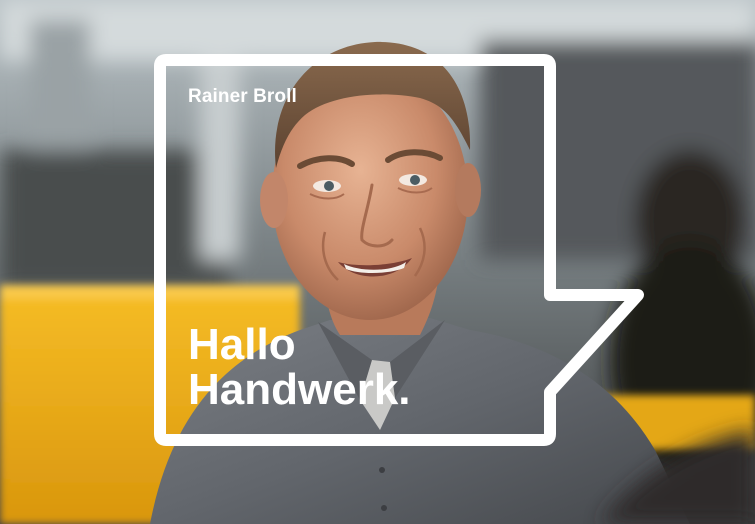 The width and height of the screenshot is (755, 524). I want to click on headline-line-1: Hallo, so click(242, 344).